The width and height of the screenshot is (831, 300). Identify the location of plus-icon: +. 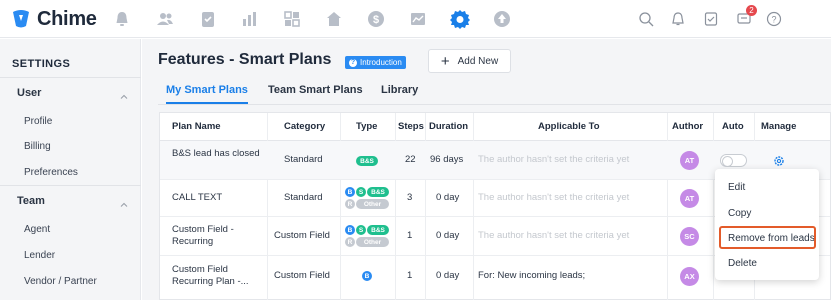
(445, 61).